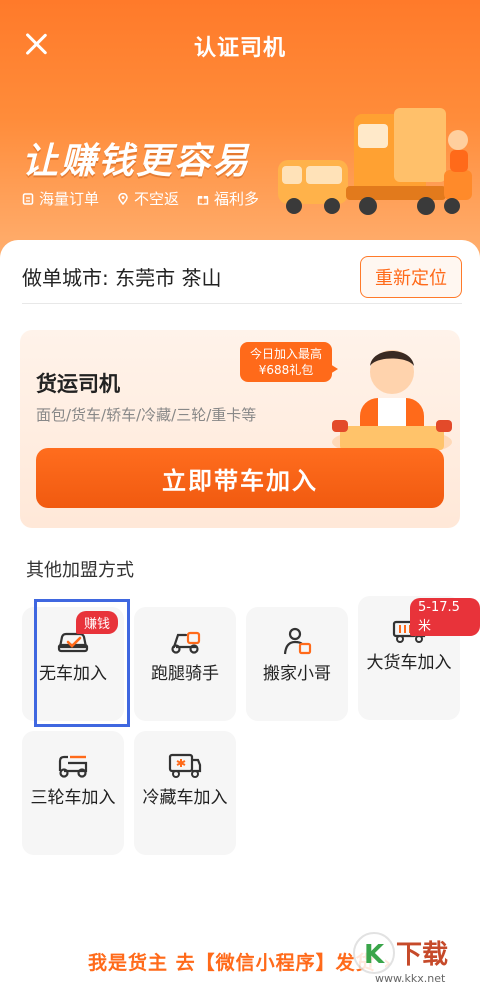 This screenshot has width=480, height=988. I want to click on gift-icon, so click(203, 200).